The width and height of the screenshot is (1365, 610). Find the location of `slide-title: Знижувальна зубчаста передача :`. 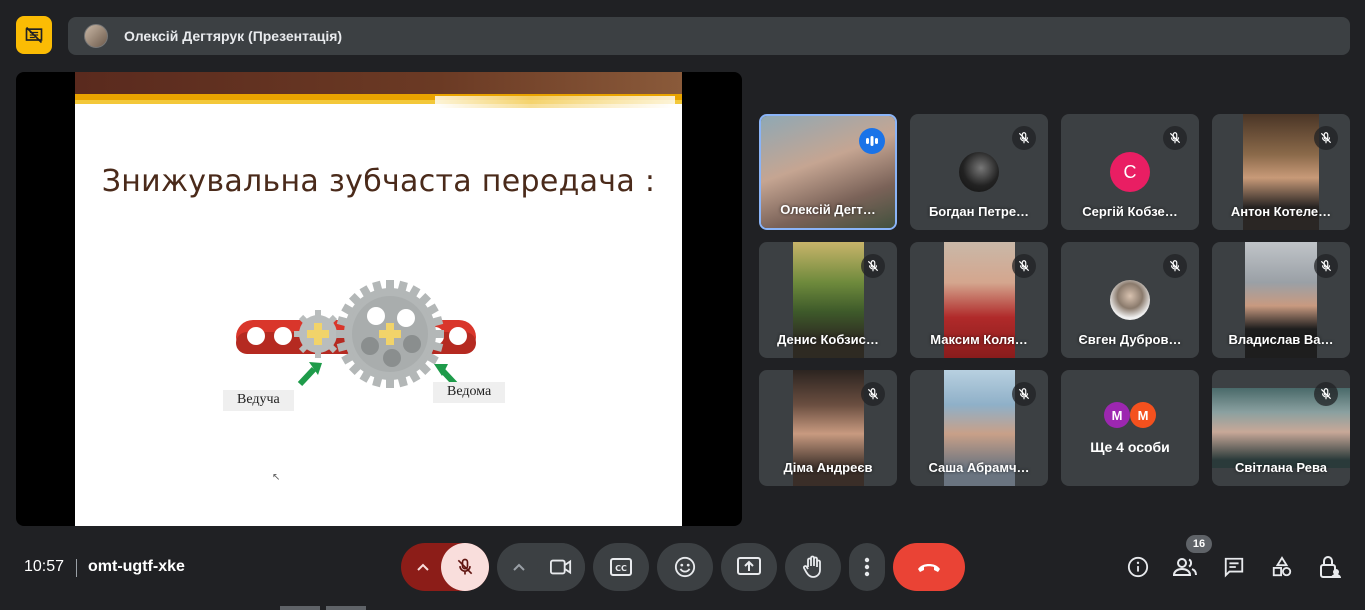

slide-title: Знижувальна зубчаста передача : is located at coordinates (378, 181).